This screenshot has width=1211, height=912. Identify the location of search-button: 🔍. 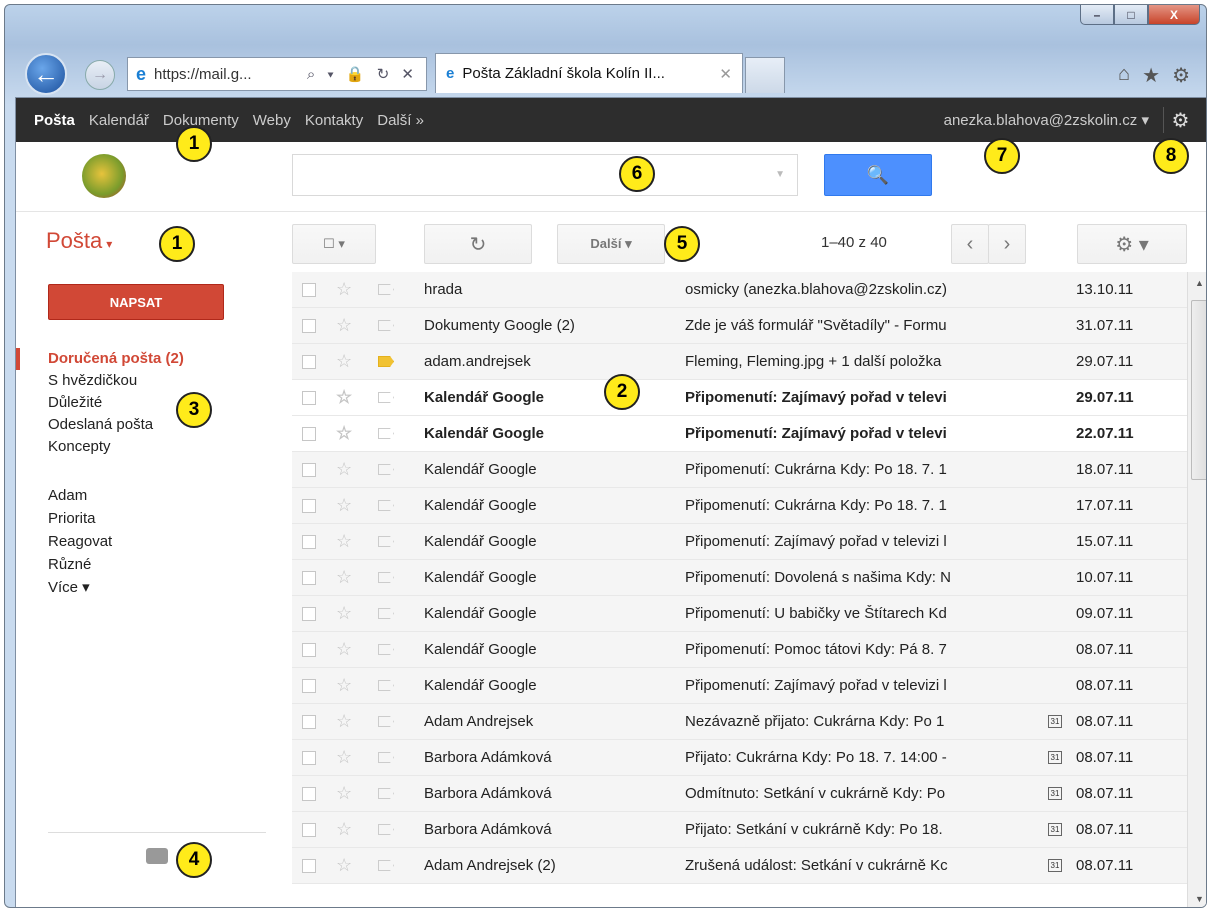
(878, 175).